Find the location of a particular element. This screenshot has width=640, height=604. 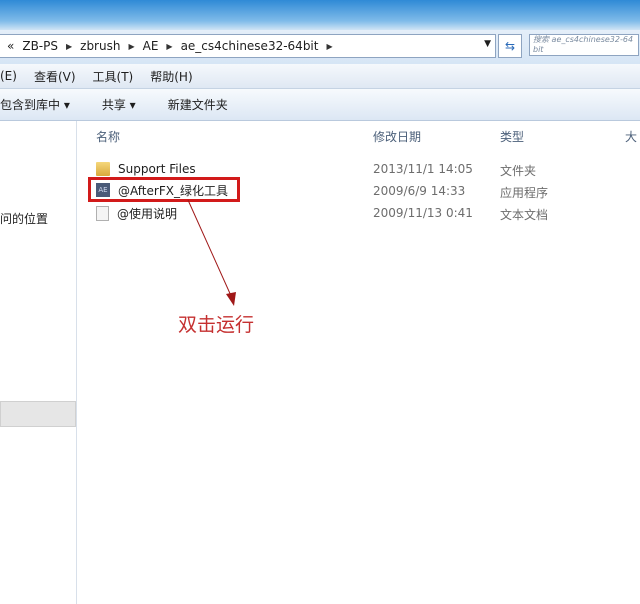

annotation-text: 双击运行 is located at coordinates (216, 325).